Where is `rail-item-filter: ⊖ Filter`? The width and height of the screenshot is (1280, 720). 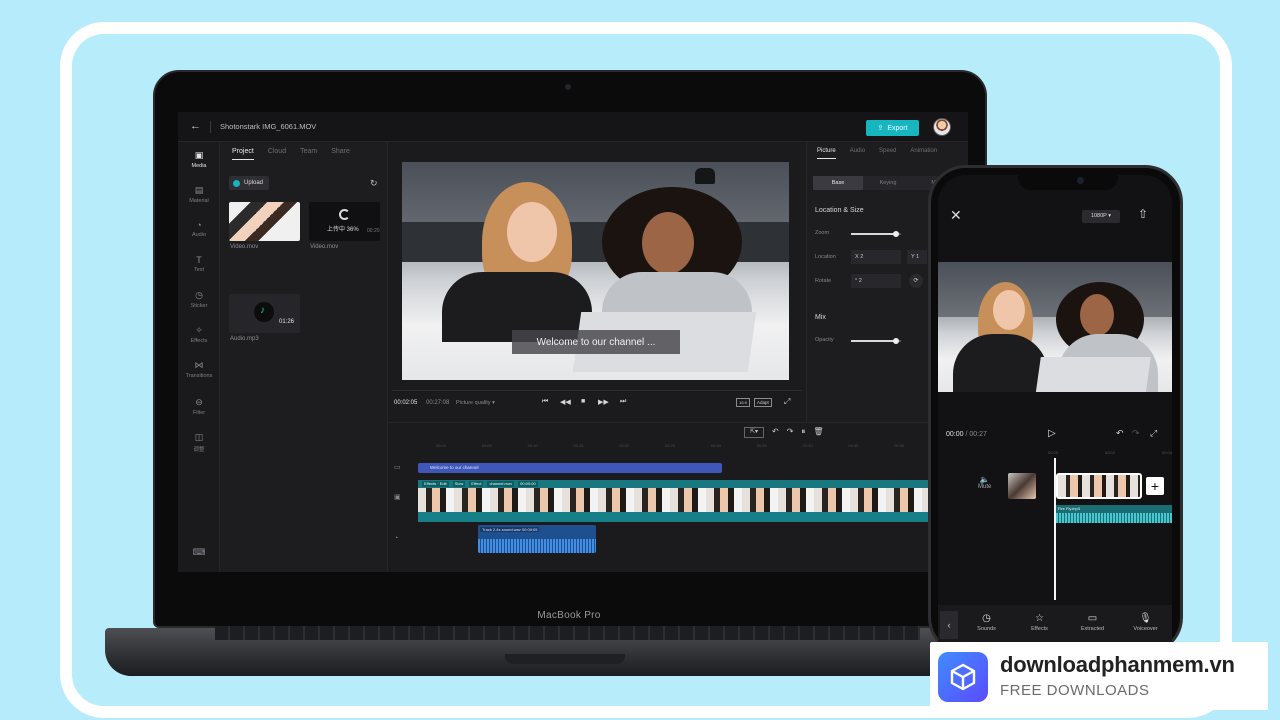 rail-item-filter: ⊖ Filter is located at coordinates (199, 406).